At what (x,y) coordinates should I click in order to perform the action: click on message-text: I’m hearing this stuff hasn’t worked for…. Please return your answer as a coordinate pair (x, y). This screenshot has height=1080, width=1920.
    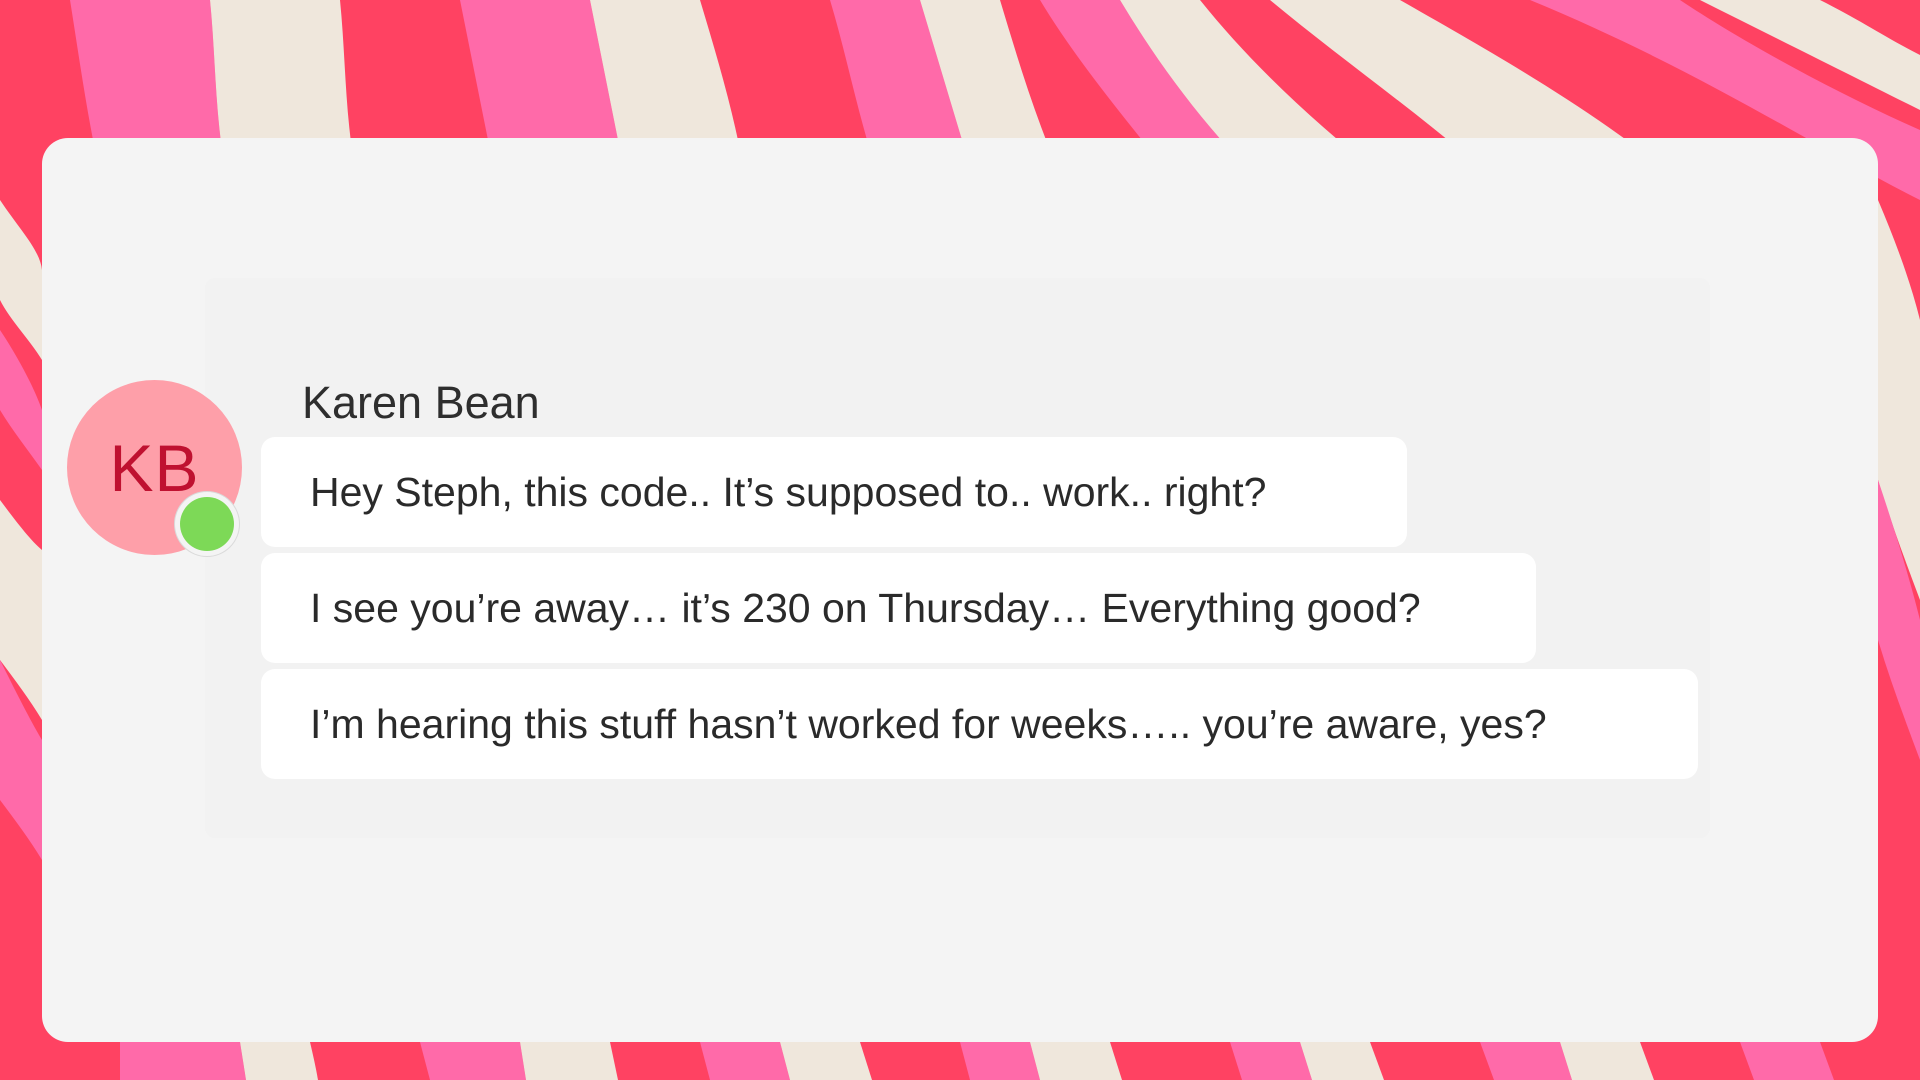
    Looking at the image, I should click on (928, 723).